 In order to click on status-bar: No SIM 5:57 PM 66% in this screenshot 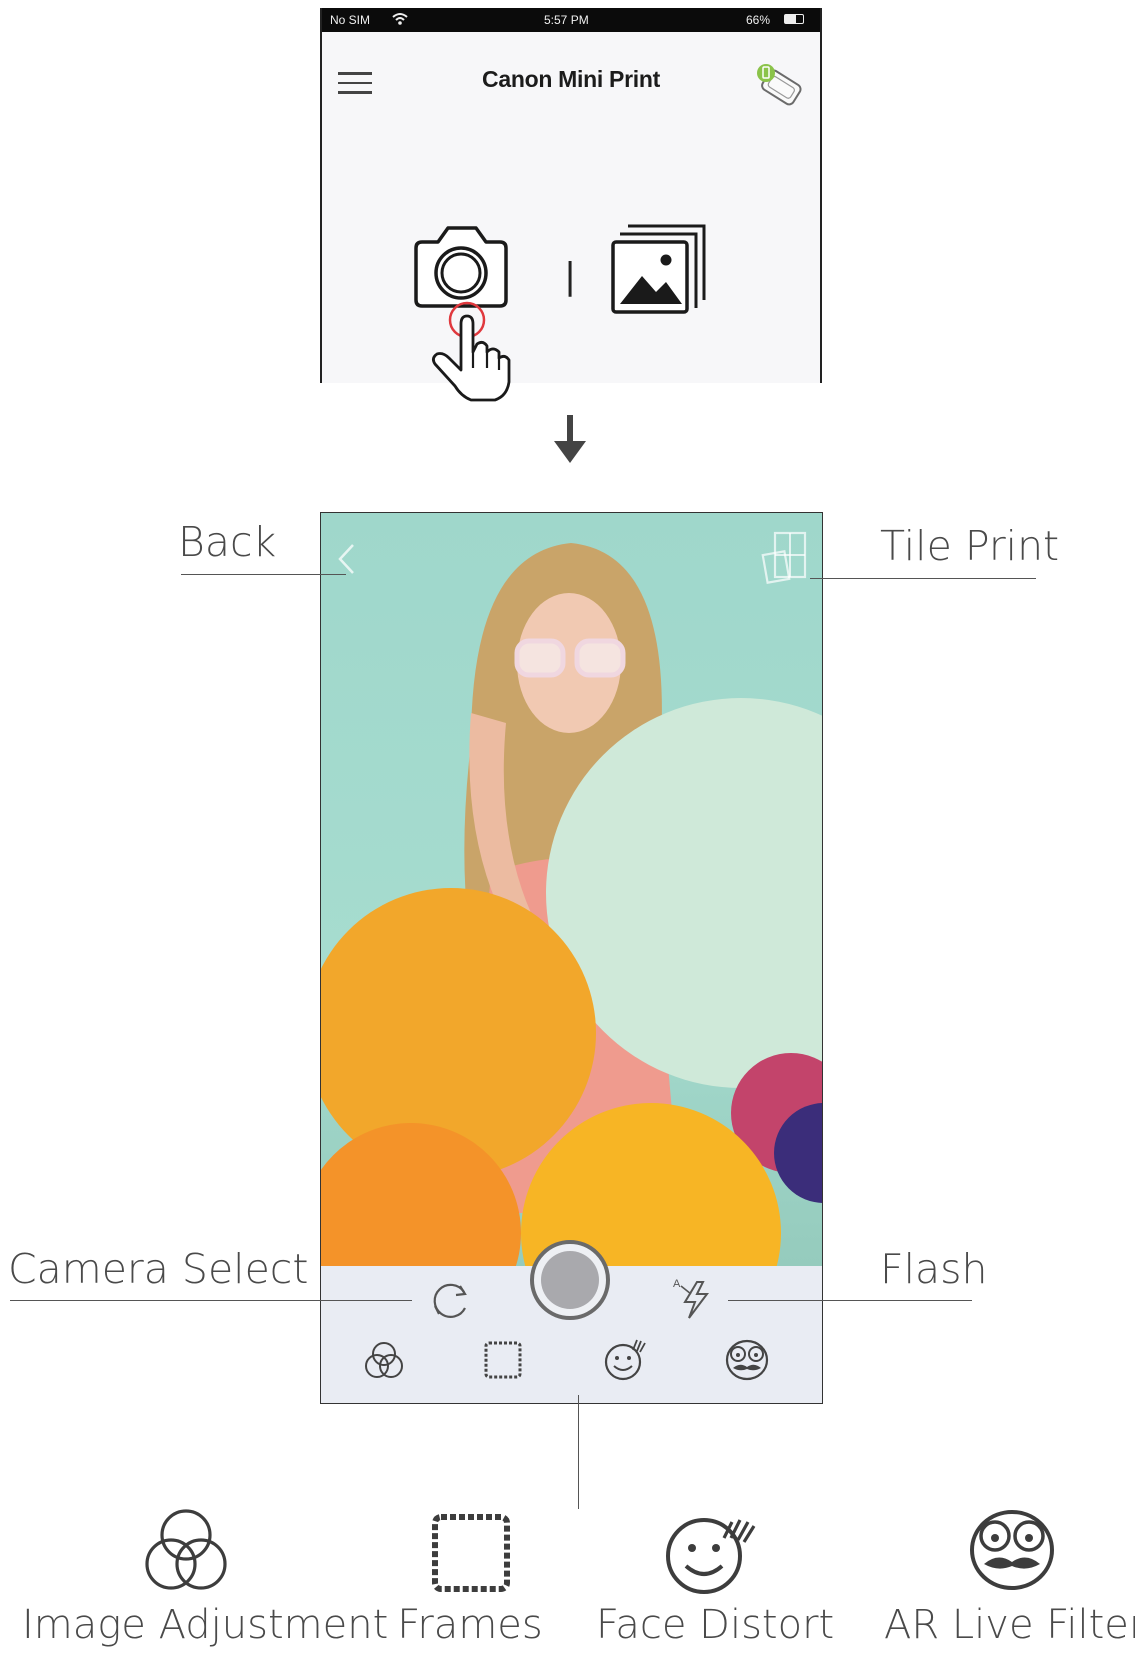, I will do `click(571, 20)`.